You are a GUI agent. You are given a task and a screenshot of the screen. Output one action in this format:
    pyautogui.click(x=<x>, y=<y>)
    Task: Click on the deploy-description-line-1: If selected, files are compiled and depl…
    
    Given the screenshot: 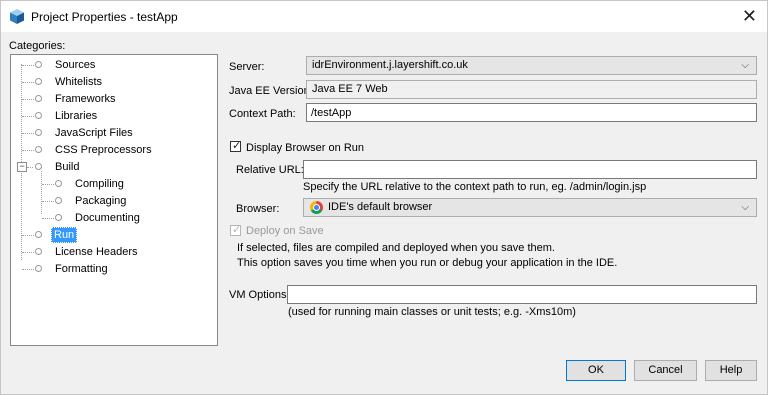 What is the action you would take?
    pyautogui.click(x=396, y=248)
    